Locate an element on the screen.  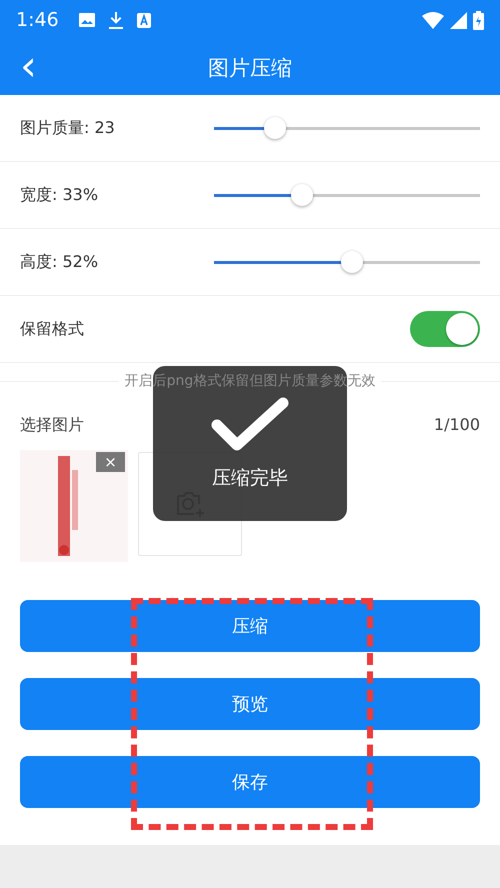
status-time: 1:46 is located at coordinates (37, 20).